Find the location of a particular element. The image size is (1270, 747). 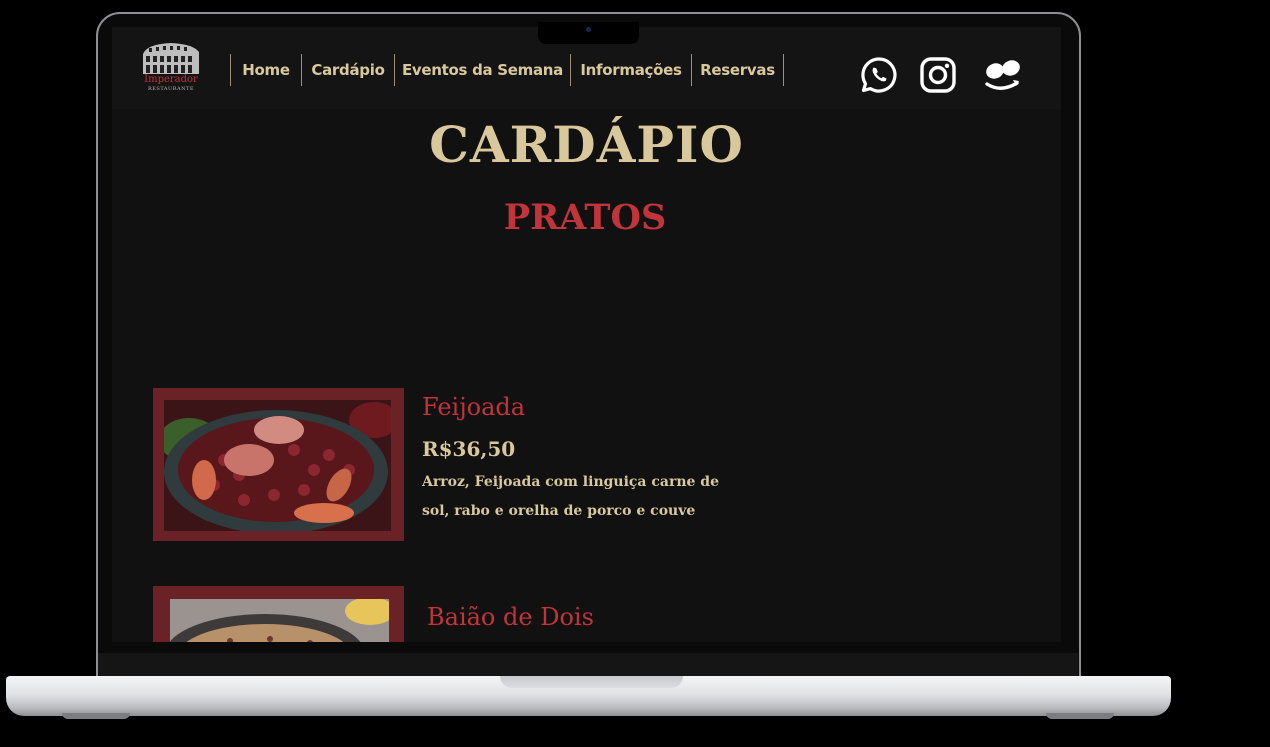

dish-name: Feijoada is located at coordinates (474, 407).